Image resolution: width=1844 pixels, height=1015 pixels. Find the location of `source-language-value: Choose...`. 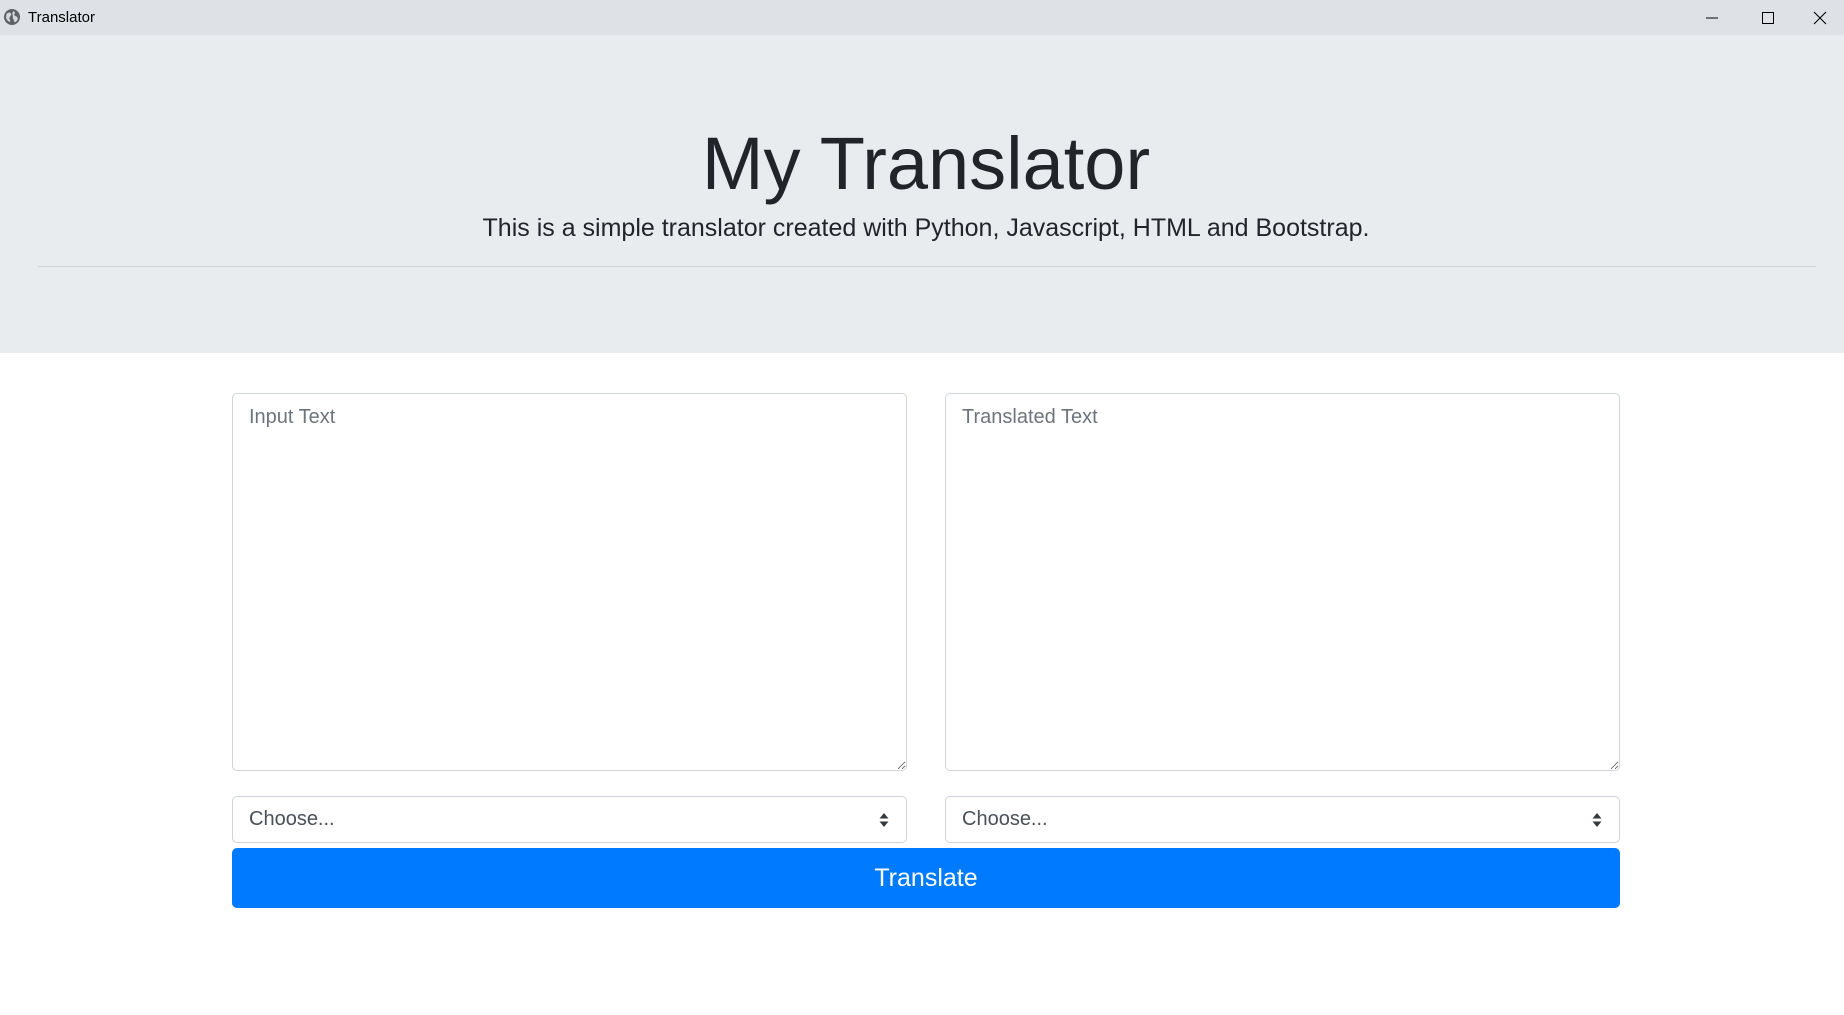

source-language-value: Choose... is located at coordinates (292, 819).